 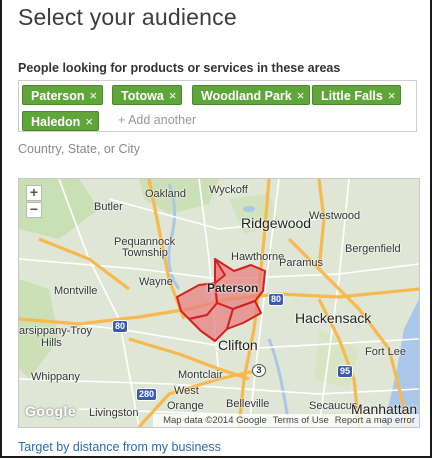 What do you see at coordinates (301, 420) in the screenshot?
I see `terms-of-use-link: Terms of Use` at bounding box center [301, 420].